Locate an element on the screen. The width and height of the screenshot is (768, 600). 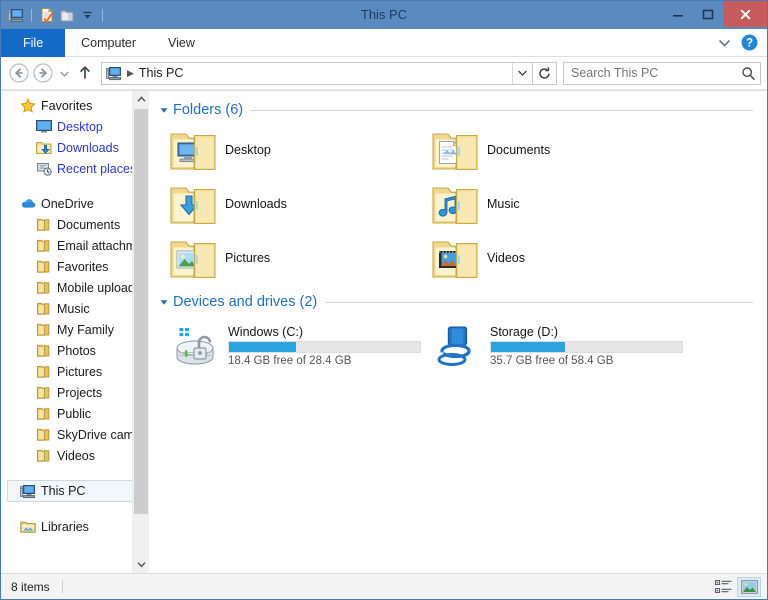
sidebar-item-mobile-uploads: Mobile uploads is located at coordinates (75, 287).